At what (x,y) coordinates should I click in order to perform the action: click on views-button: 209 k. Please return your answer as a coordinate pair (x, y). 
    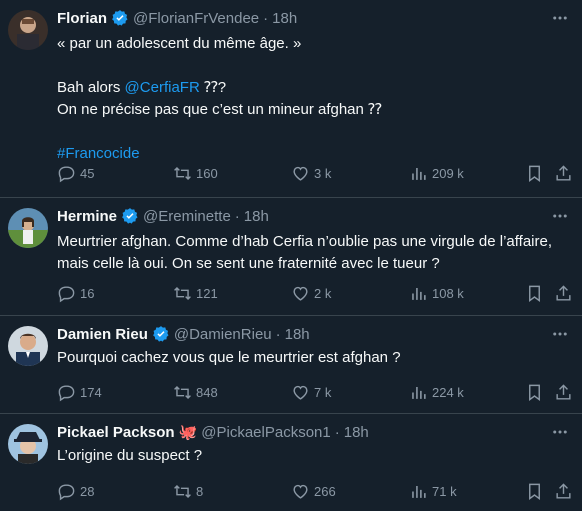
    Looking at the image, I should click on (436, 173).